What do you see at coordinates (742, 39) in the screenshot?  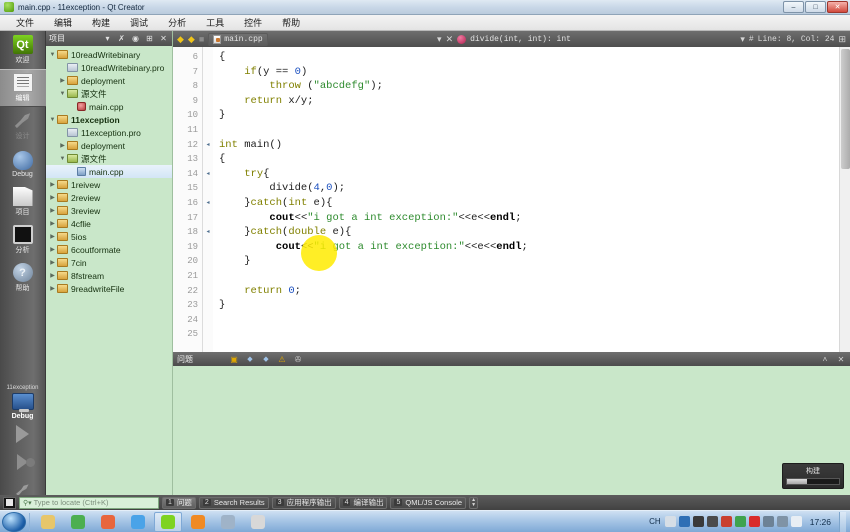 I see `symbol-chevron-down-icon: ▾` at bounding box center [742, 39].